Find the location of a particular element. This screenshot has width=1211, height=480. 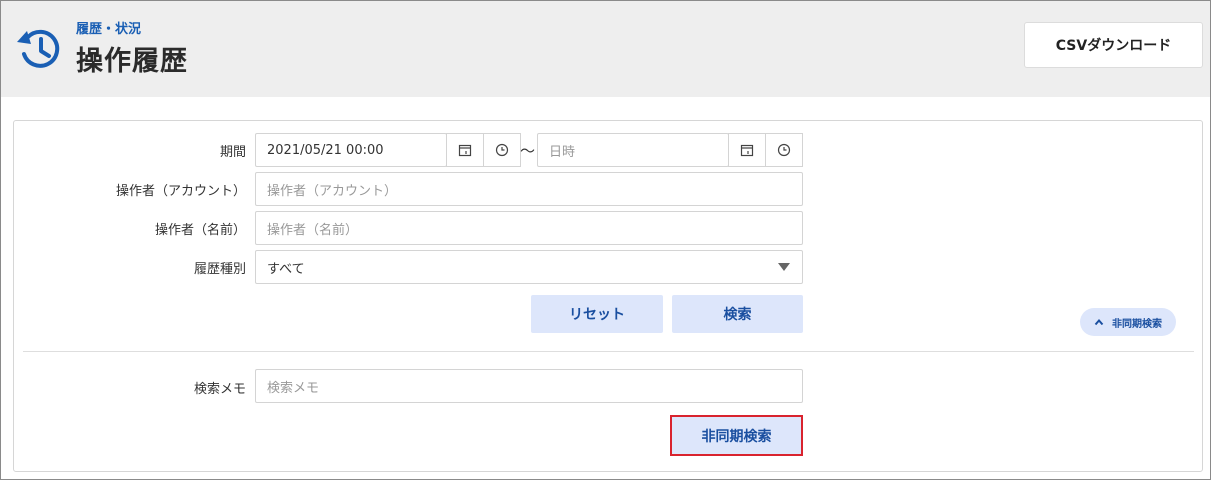

breadcrumb: 履歴・状況 is located at coordinates (109, 29).